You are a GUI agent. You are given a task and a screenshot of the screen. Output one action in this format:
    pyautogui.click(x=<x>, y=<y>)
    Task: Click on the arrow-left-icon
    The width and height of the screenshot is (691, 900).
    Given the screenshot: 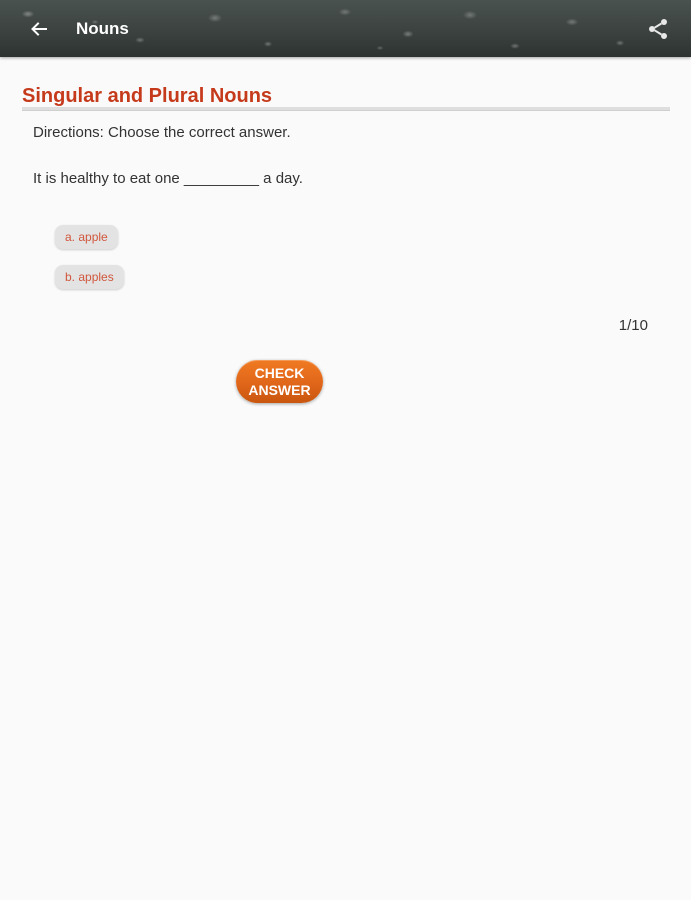 What is the action you would take?
    pyautogui.click(x=39, y=29)
    